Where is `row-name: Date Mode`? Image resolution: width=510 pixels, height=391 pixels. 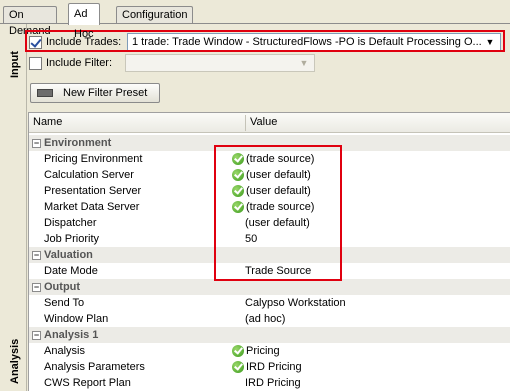
row-name: Date Mode is located at coordinates (71, 271).